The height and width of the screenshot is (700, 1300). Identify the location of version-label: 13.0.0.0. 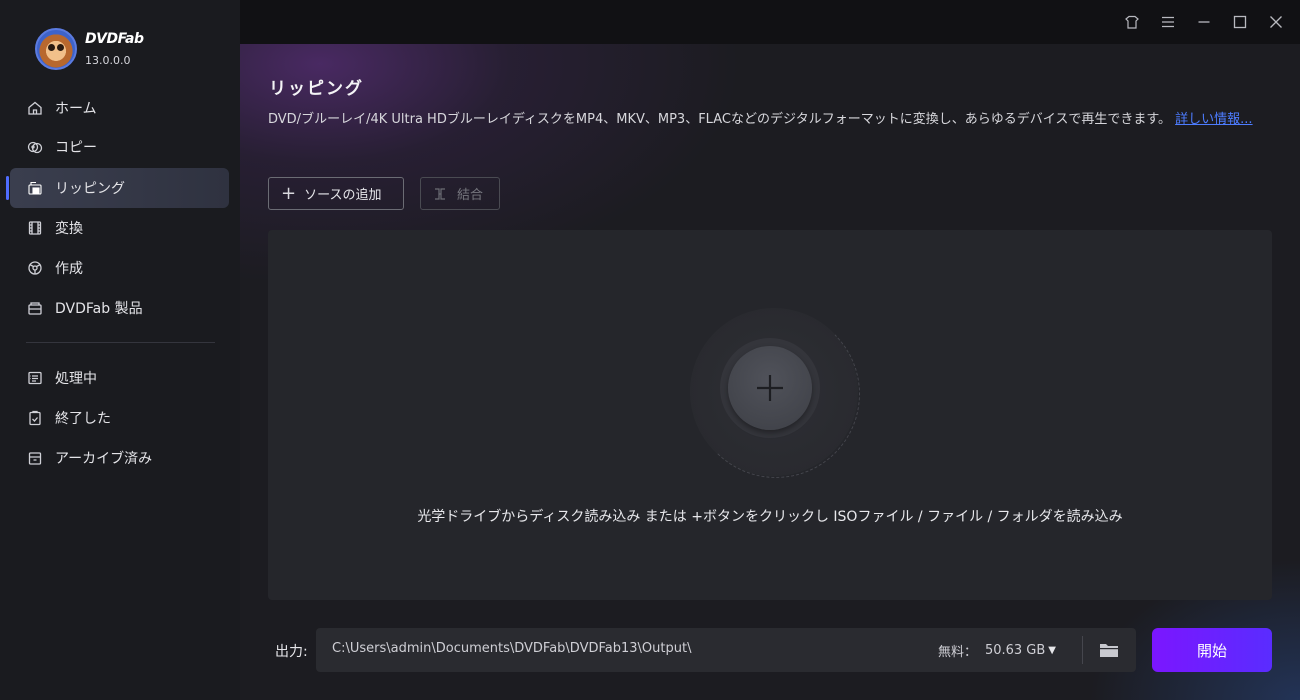
(108, 60).